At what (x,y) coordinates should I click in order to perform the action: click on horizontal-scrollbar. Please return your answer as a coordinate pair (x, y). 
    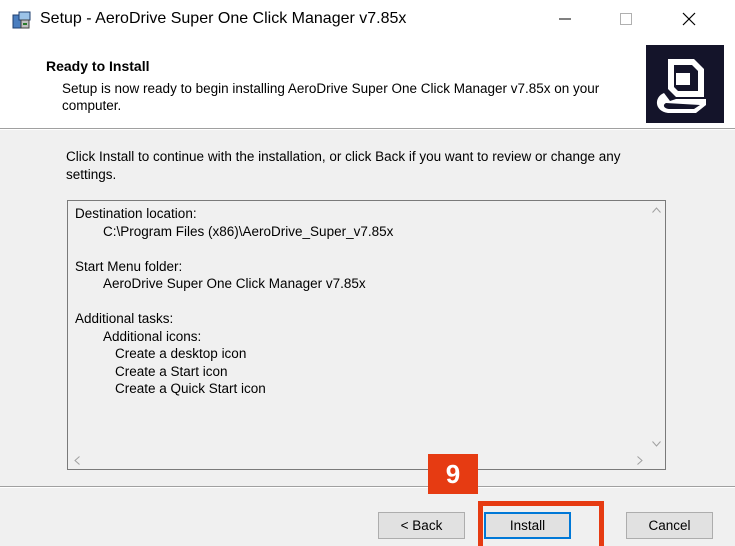
    Looking at the image, I should click on (358, 460).